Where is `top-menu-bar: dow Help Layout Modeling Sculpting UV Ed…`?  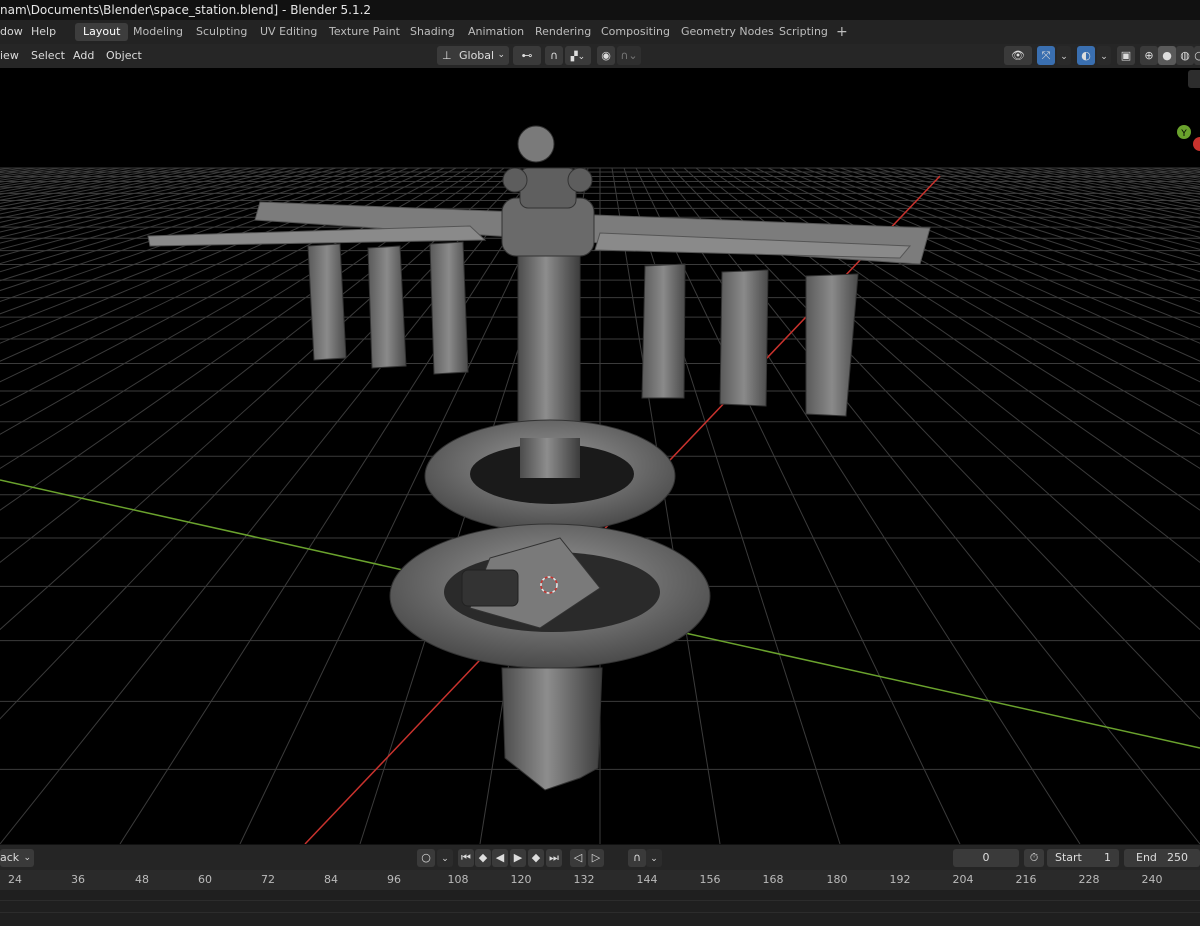
top-menu-bar: dow Help Layout Modeling Sculpting UV Ed… is located at coordinates (600, 32).